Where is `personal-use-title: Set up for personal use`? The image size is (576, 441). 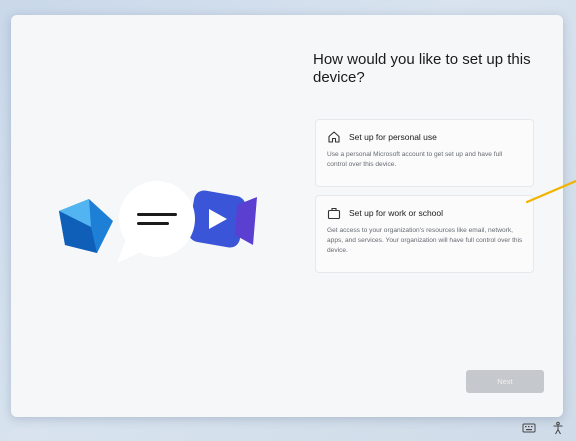 personal-use-title: Set up for personal use is located at coordinates (393, 137).